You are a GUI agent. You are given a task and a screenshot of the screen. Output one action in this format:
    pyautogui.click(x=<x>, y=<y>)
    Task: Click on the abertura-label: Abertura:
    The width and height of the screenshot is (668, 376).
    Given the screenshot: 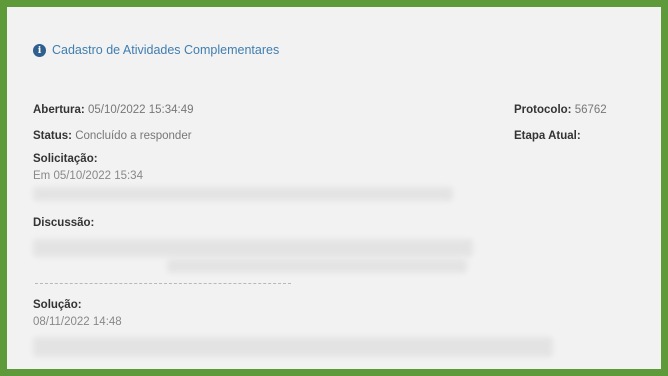 What is the action you would take?
    pyautogui.click(x=59, y=110)
    